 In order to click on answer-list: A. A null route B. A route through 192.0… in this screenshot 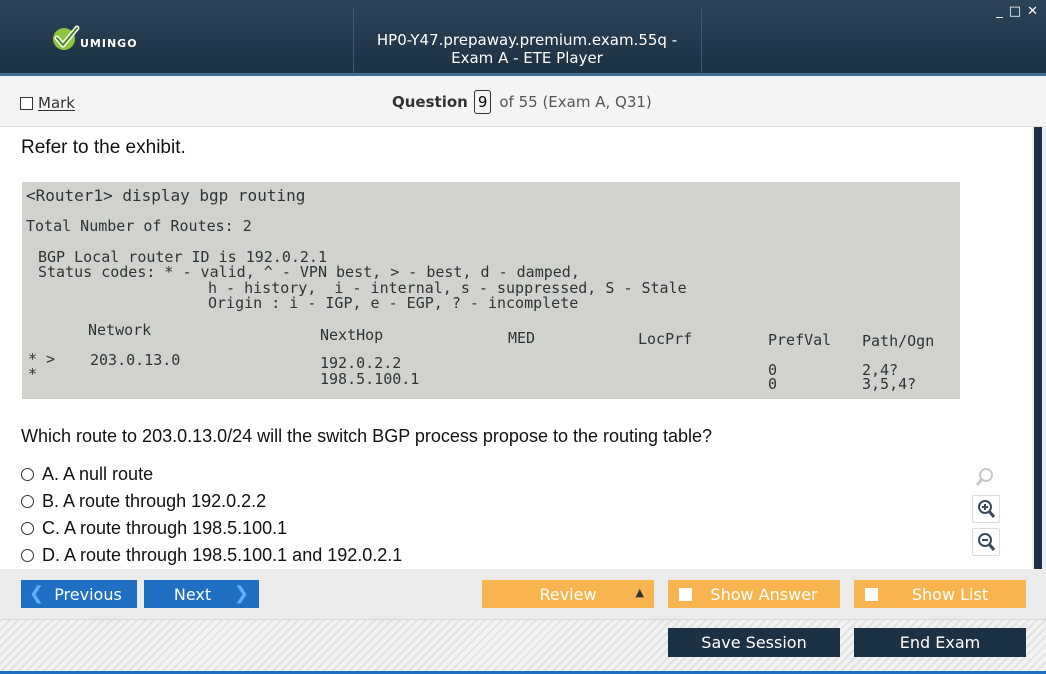, I will do `click(211, 515)`.